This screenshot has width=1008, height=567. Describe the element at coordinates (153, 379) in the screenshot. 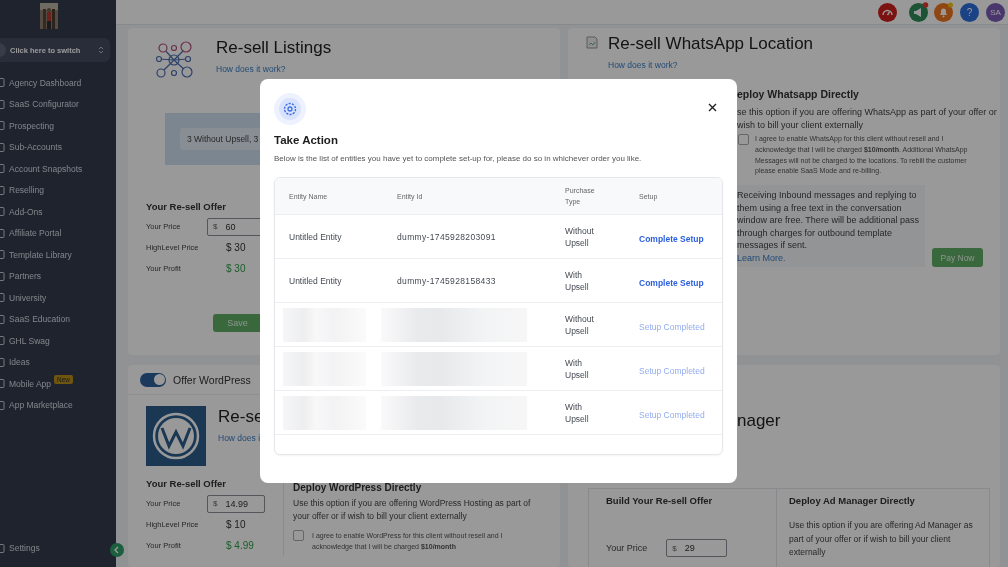

I see `toggle-switch` at that location.